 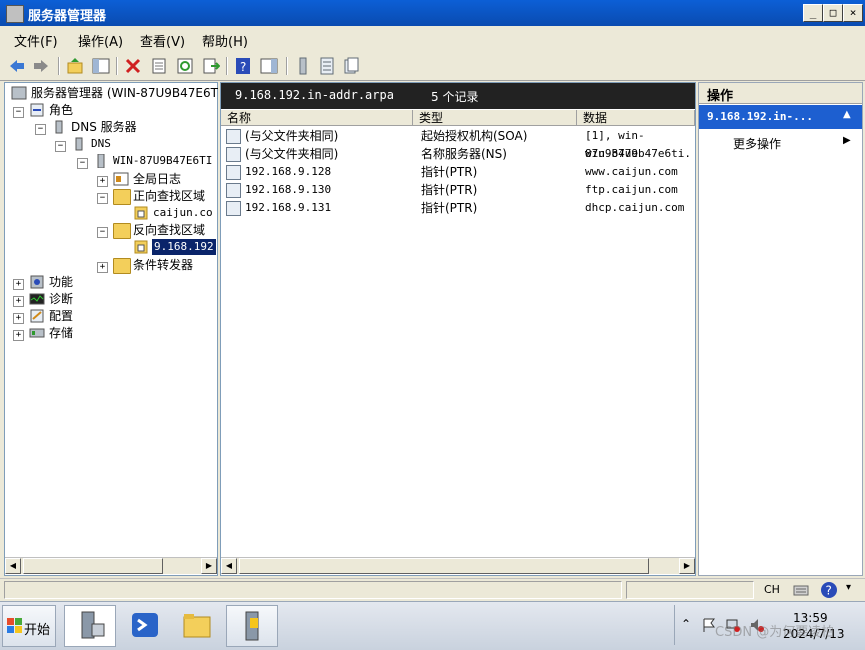 What do you see at coordinates (211, 66) in the screenshot?
I see `export-list-icon` at bounding box center [211, 66].